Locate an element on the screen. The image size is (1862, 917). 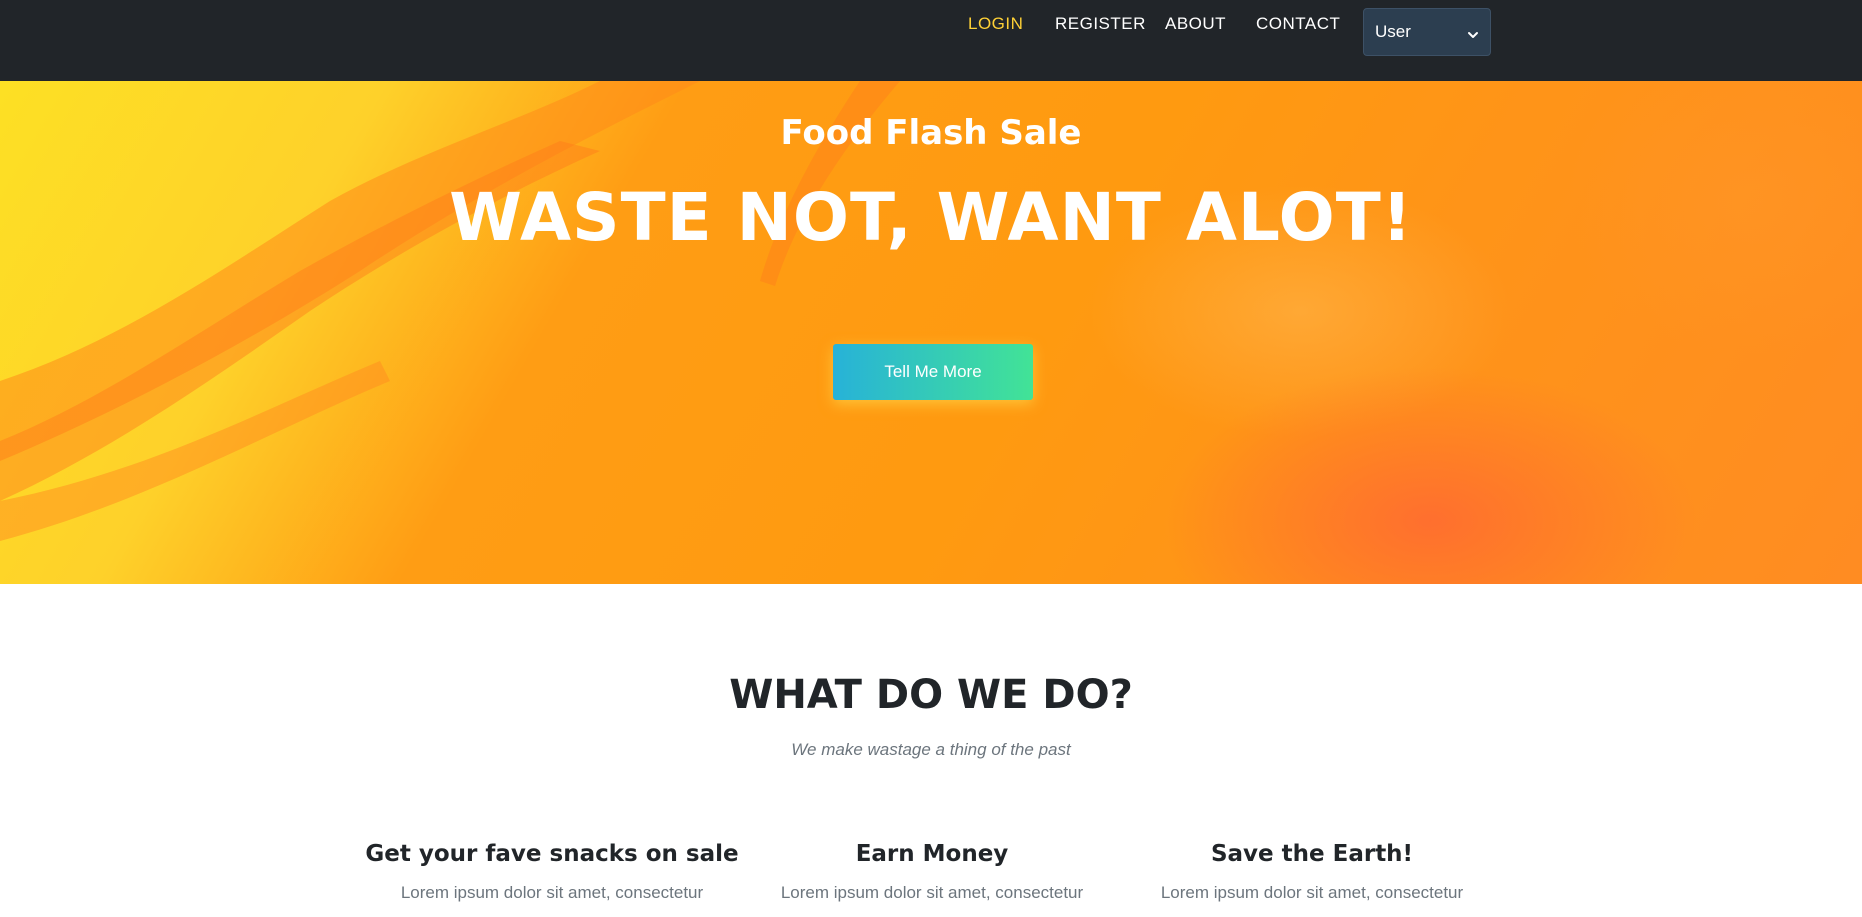
service-heading: Earn Money is located at coordinates (932, 854).